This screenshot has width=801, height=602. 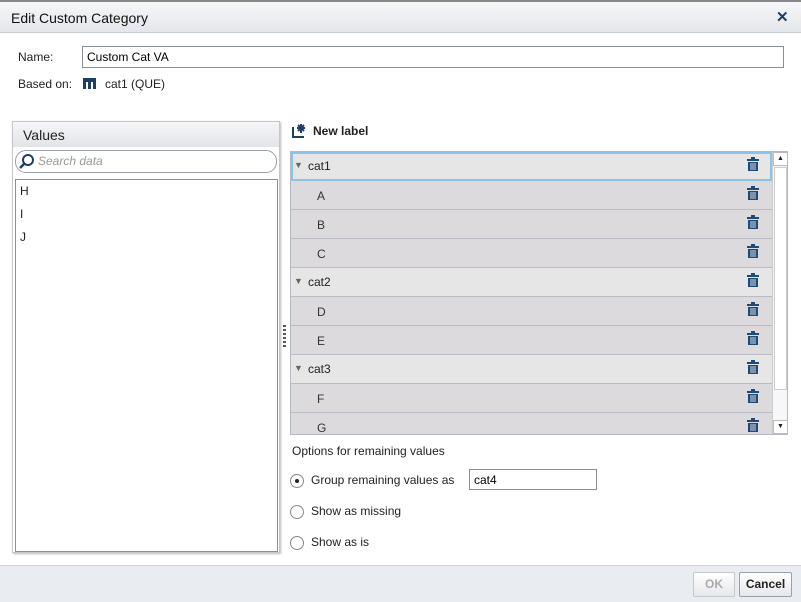 What do you see at coordinates (433, 57) in the screenshot?
I see `name-input` at bounding box center [433, 57].